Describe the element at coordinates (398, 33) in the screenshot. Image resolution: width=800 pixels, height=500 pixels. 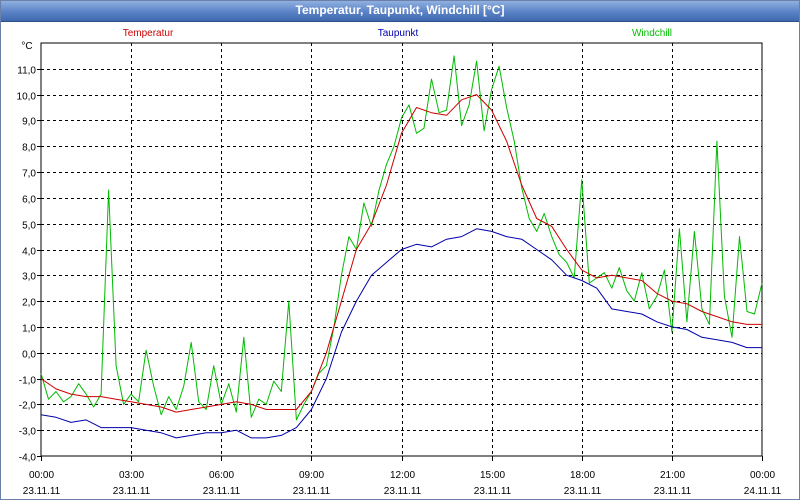
I see `legend-taupunkt: Taupunkt` at that location.